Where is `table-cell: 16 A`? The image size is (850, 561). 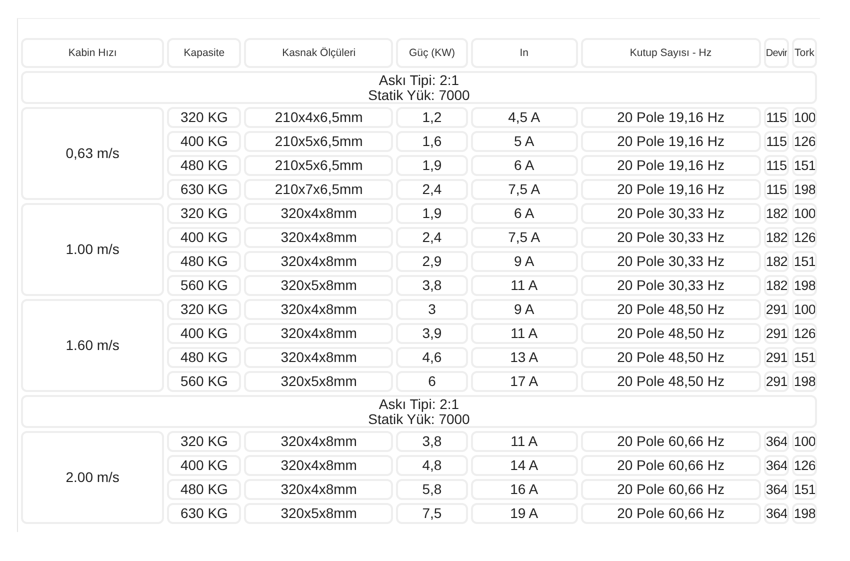 table-cell: 16 A is located at coordinates (524, 489).